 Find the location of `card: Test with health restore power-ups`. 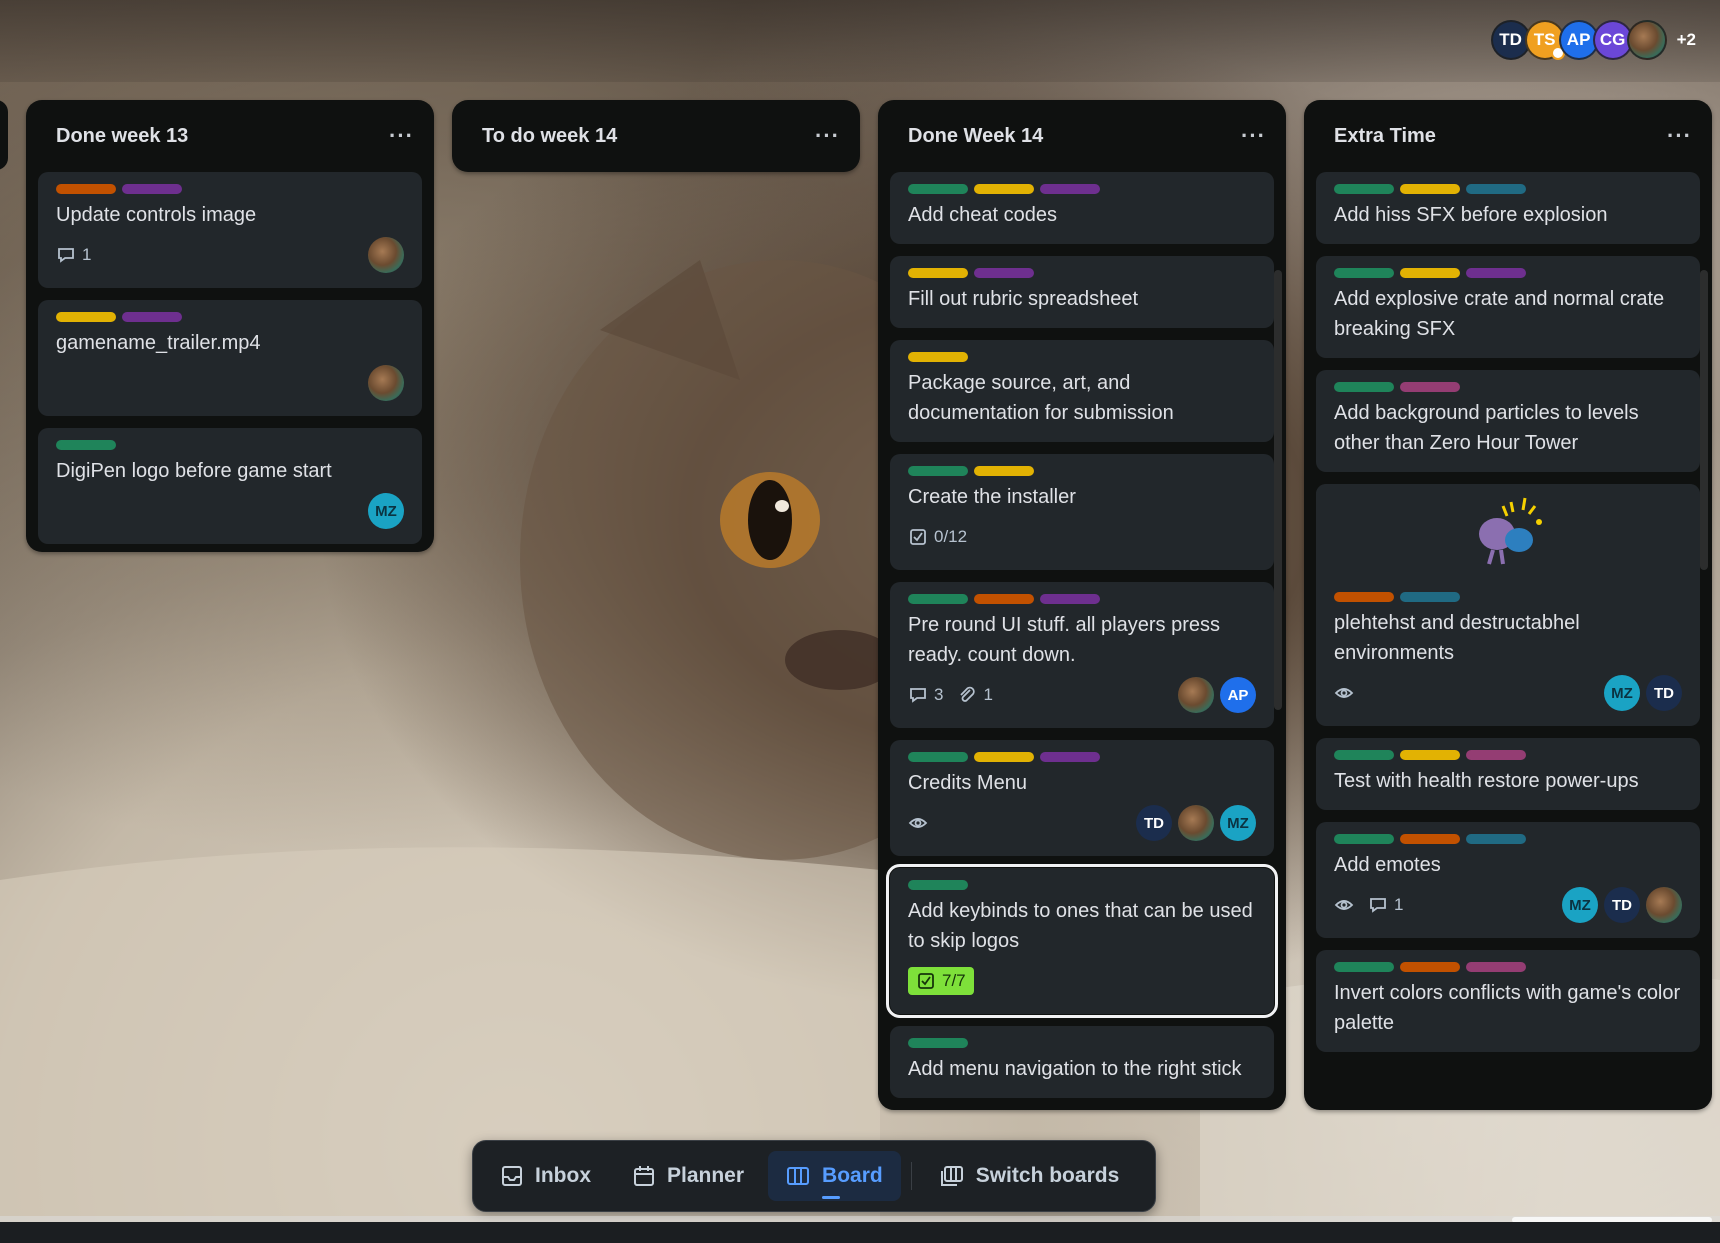

card: Test with health restore power-ups is located at coordinates (1508, 774).